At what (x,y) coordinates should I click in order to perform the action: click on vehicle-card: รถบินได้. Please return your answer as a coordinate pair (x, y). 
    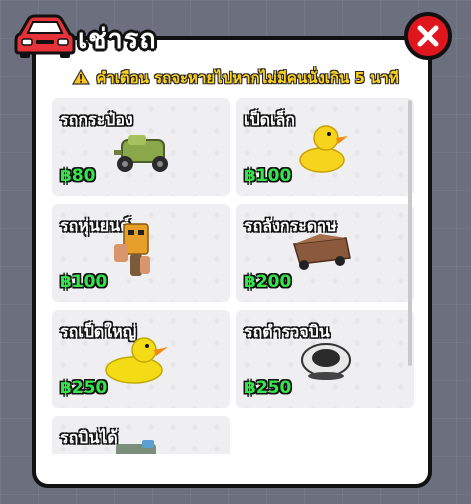
    Looking at the image, I should click on (141, 435).